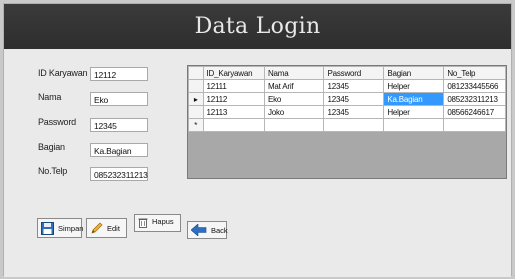 Image resolution: width=515 pixels, height=279 pixels. Describe the element at coordinates (233, 112) in the screenshot. I see `table-cell: 12113` at that location.